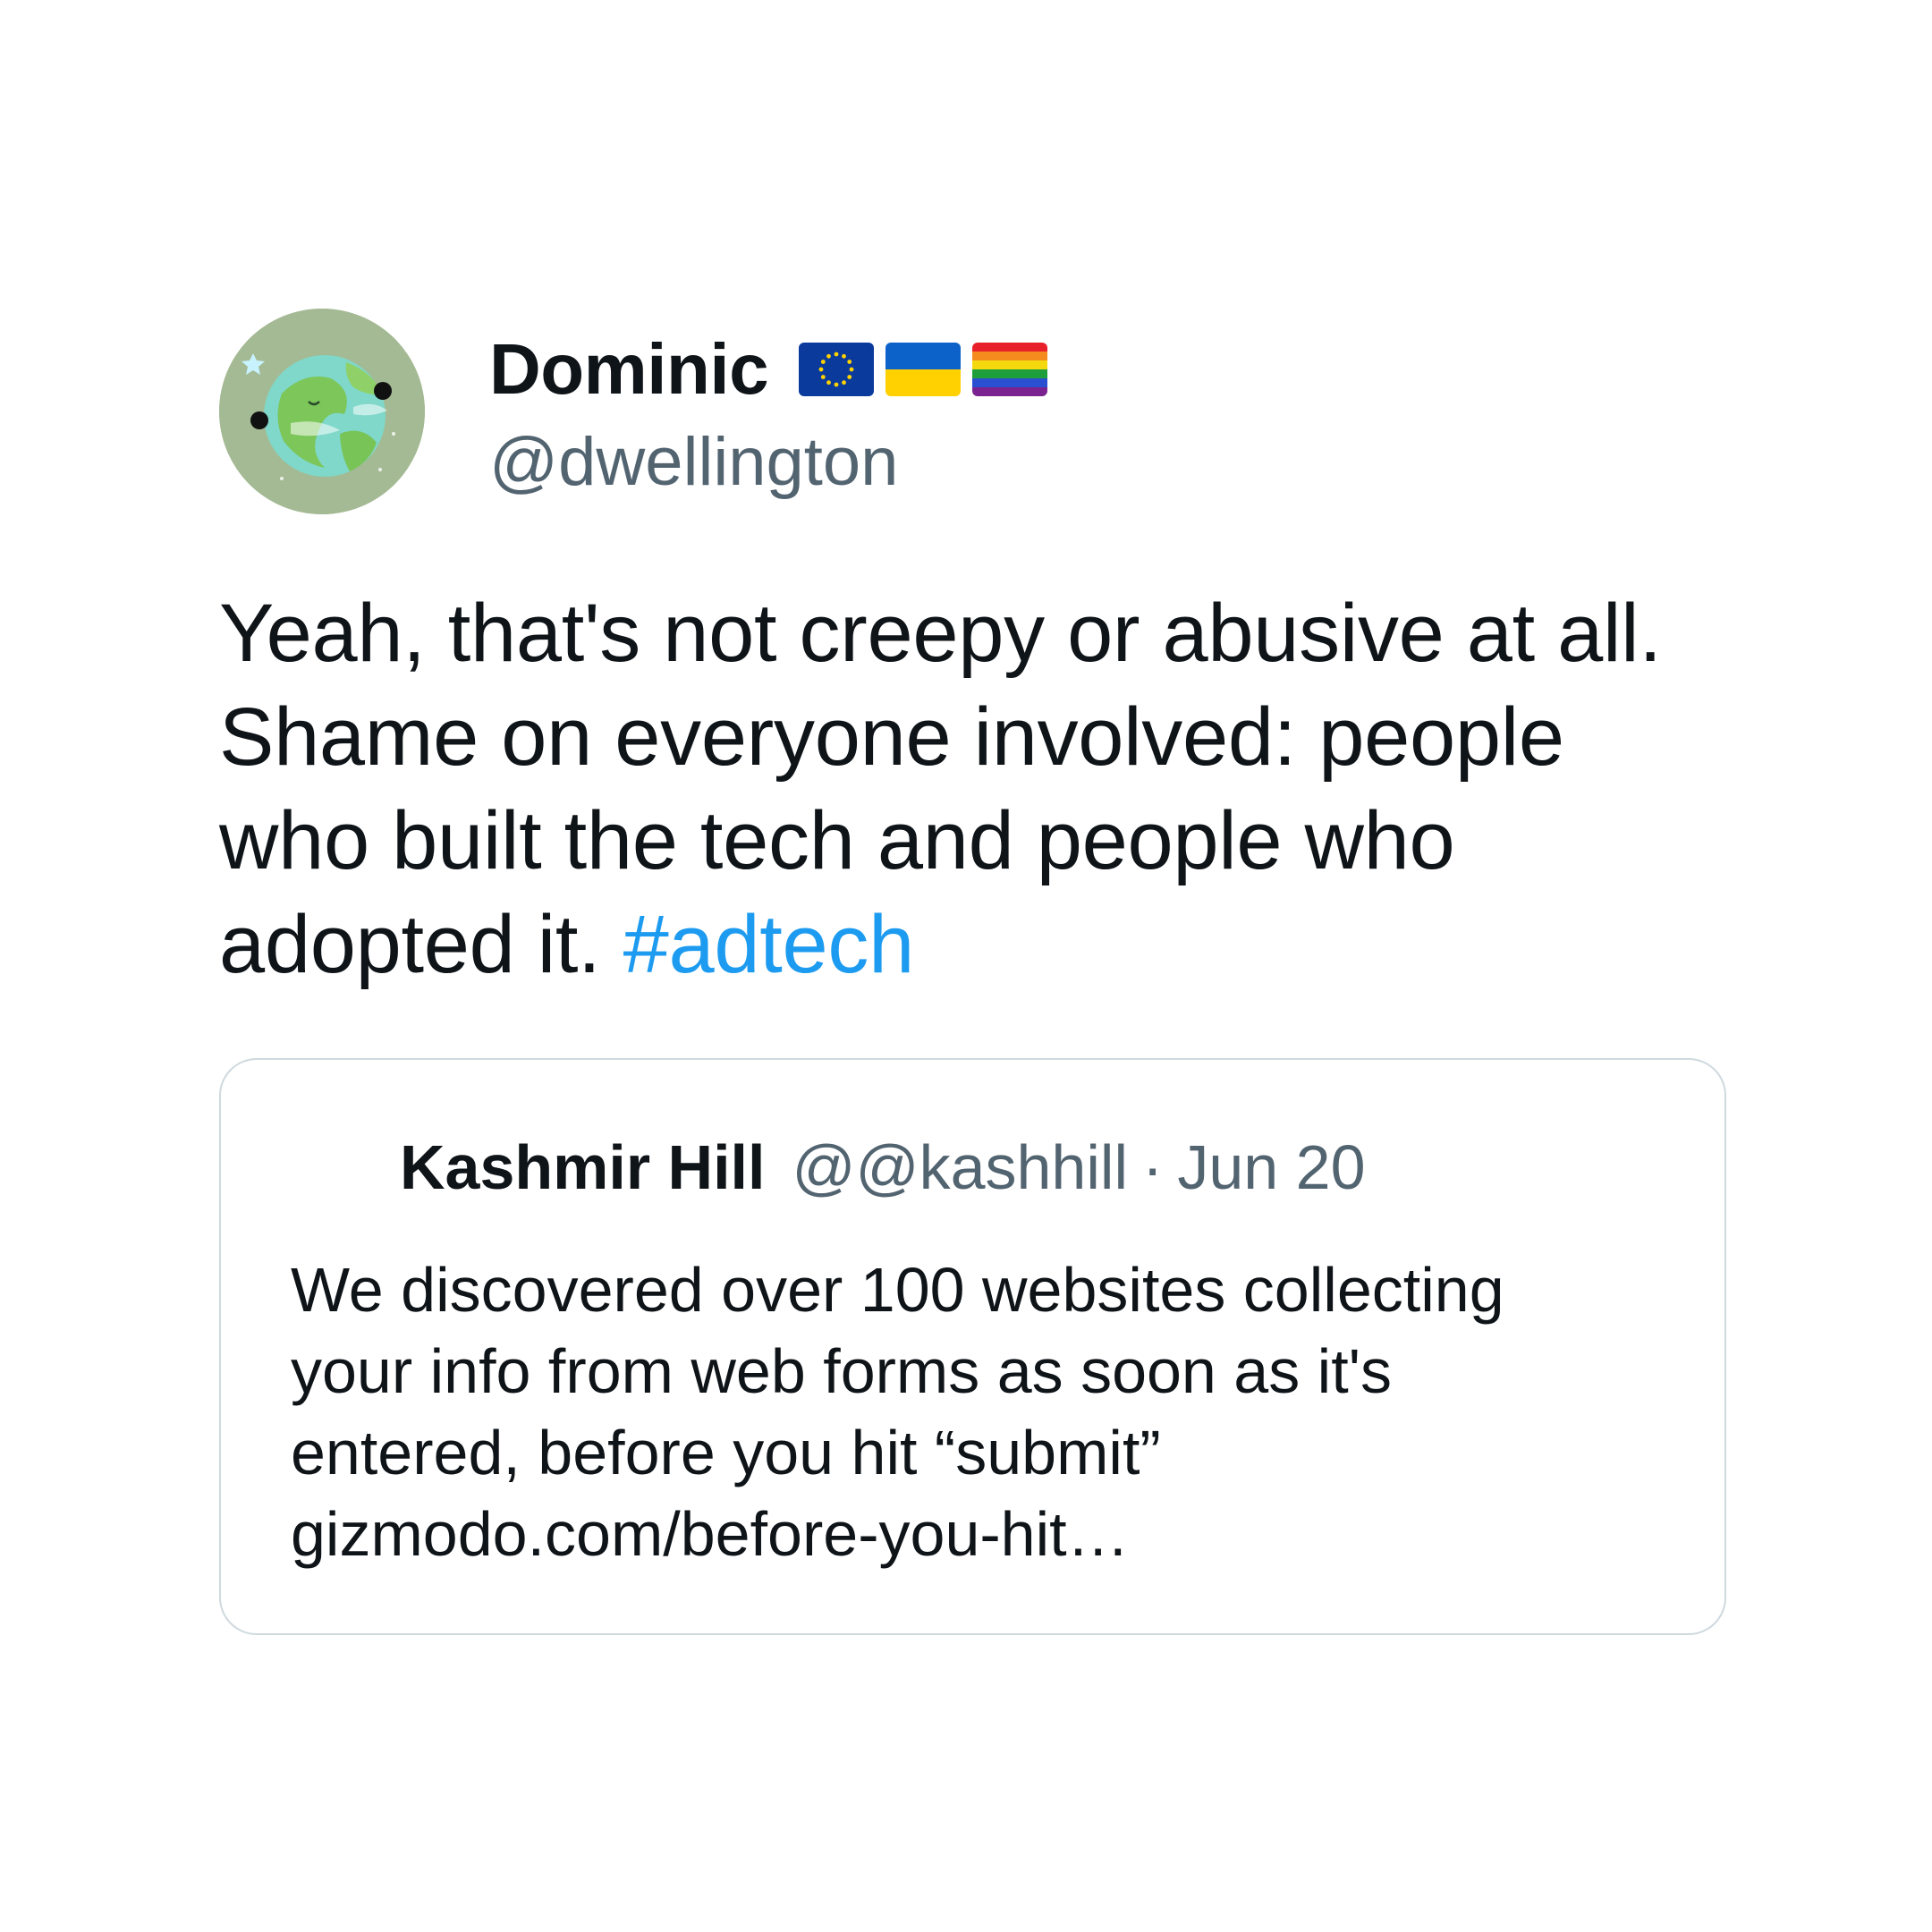  I want to click on quoted-author-name: Kashmir Hill, so click(582, 1167).